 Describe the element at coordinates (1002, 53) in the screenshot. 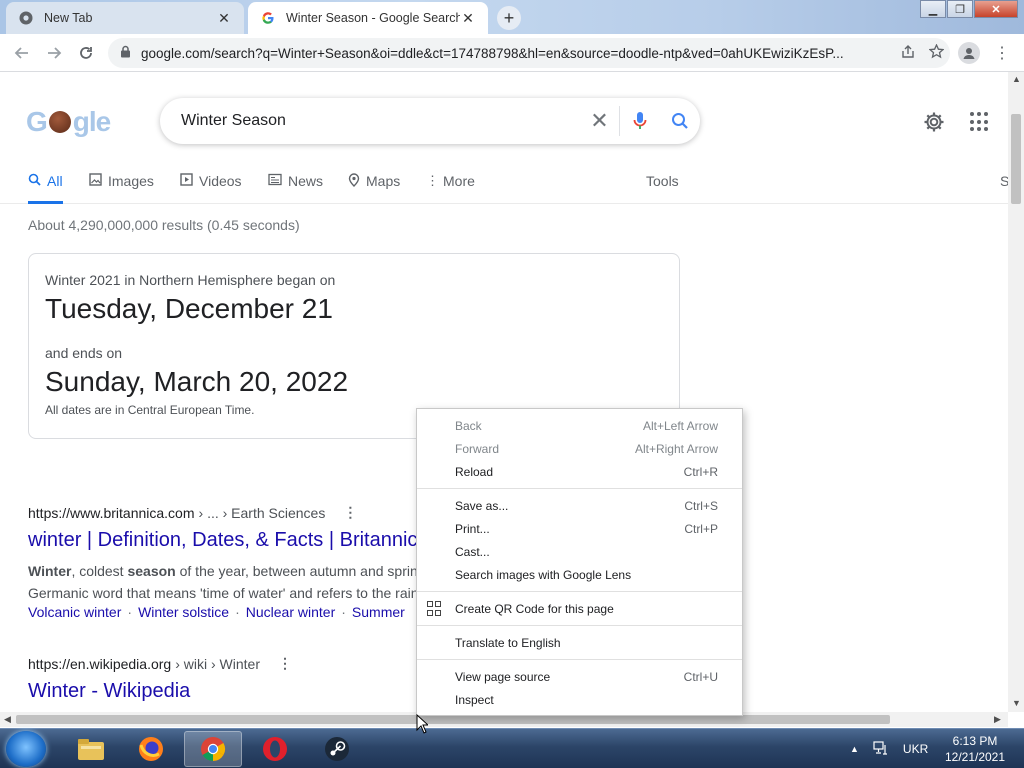

I see `chrome-menu-icon: ⋮` at that location.